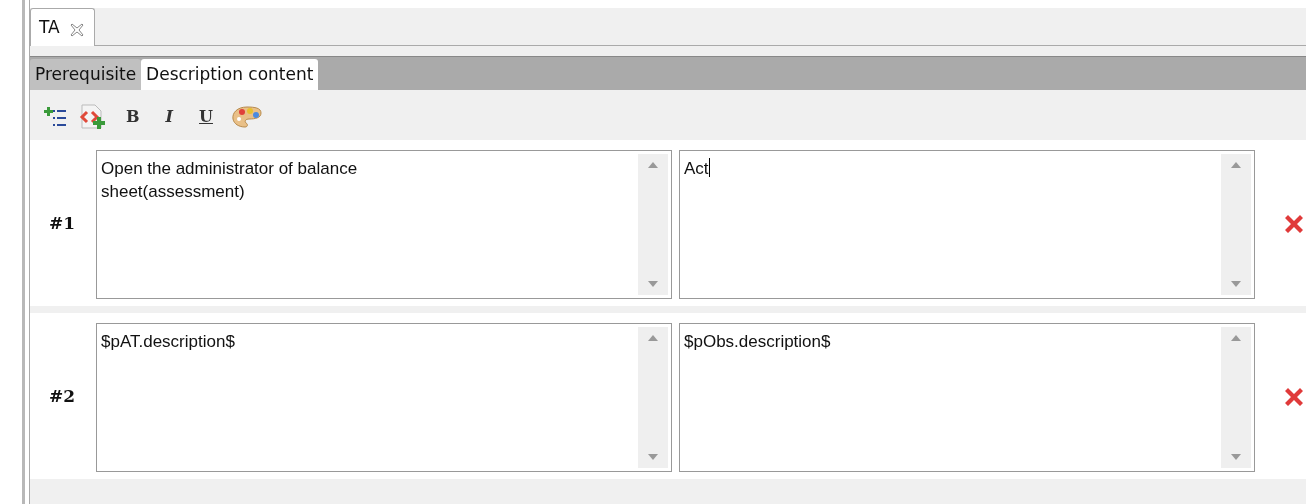  Describe the element at coordinates (384, 397) in the screenshot. I see `text-area: $pAT.description$` at that location.